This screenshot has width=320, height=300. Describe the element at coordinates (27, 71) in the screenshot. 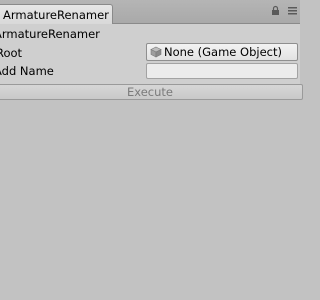

I see `add-name-label: Add Name` at that location.